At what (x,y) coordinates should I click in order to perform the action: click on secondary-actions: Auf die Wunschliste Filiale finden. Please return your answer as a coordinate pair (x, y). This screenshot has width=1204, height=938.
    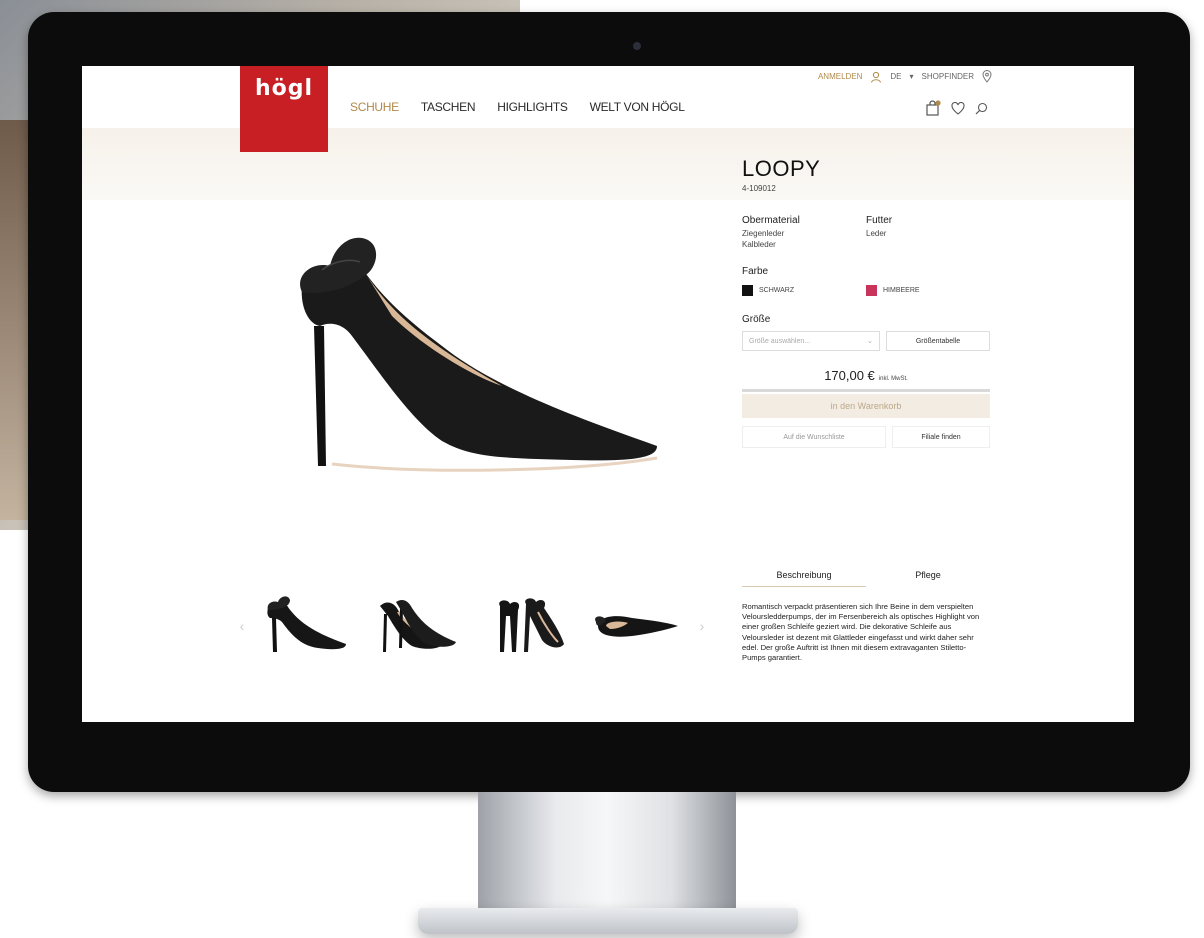
    Looking at the image, I should click on (866, 437).